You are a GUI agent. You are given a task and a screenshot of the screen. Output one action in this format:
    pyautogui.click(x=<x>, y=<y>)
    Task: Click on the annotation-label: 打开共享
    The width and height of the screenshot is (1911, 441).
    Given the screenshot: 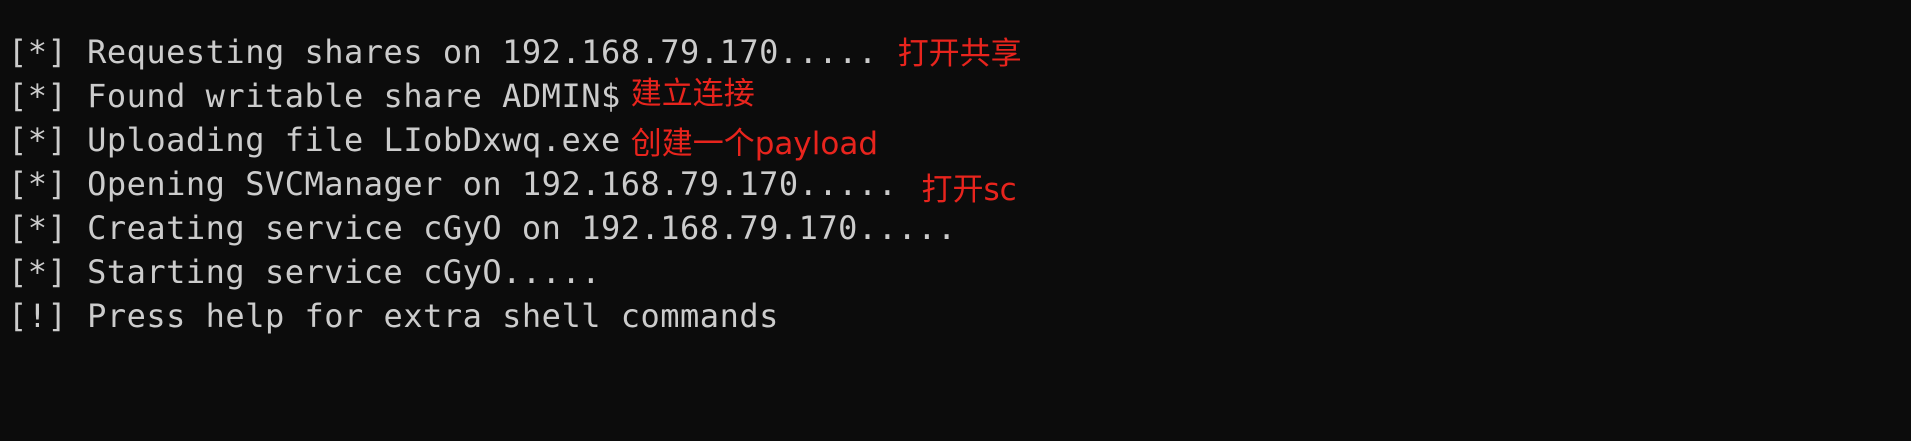 What is the action you would take?
    pyautogui.click(x=959, y=53)
    